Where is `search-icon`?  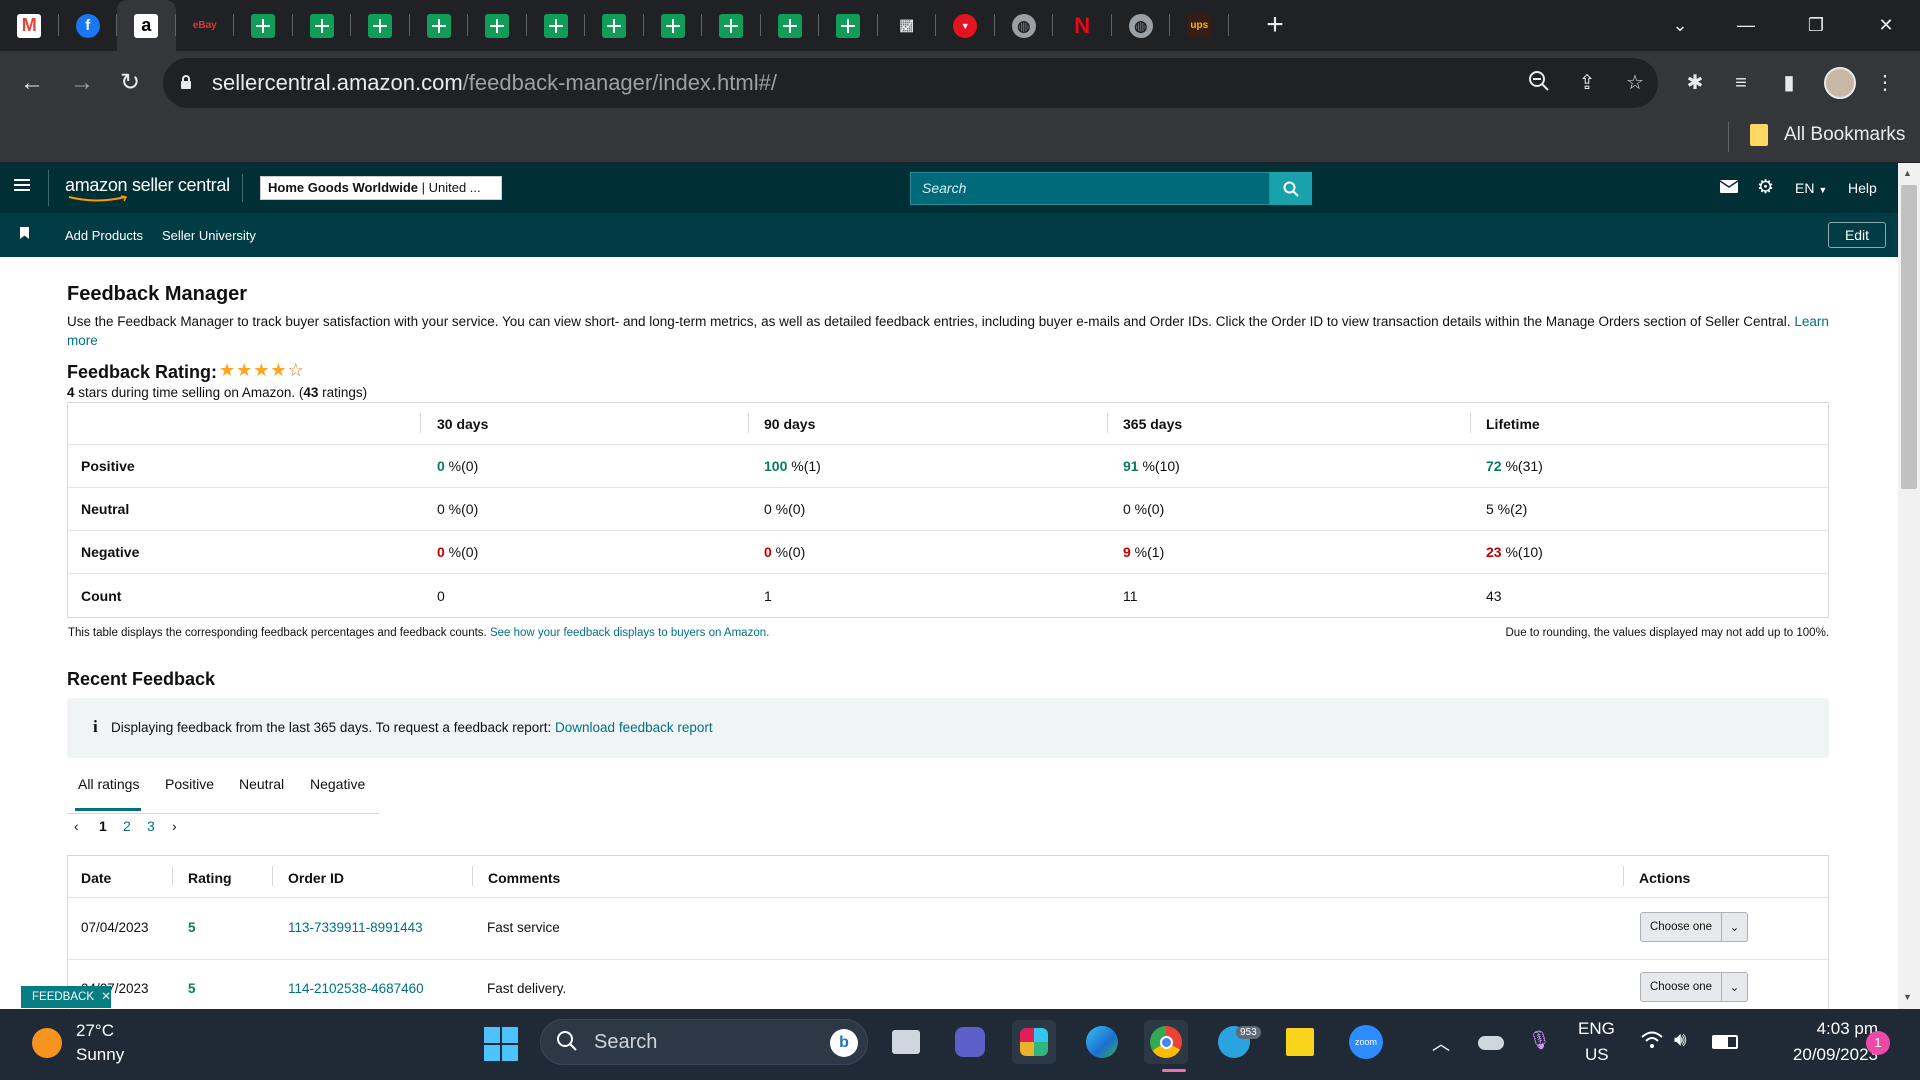 search-icon is located at coordinates (1291, 189).